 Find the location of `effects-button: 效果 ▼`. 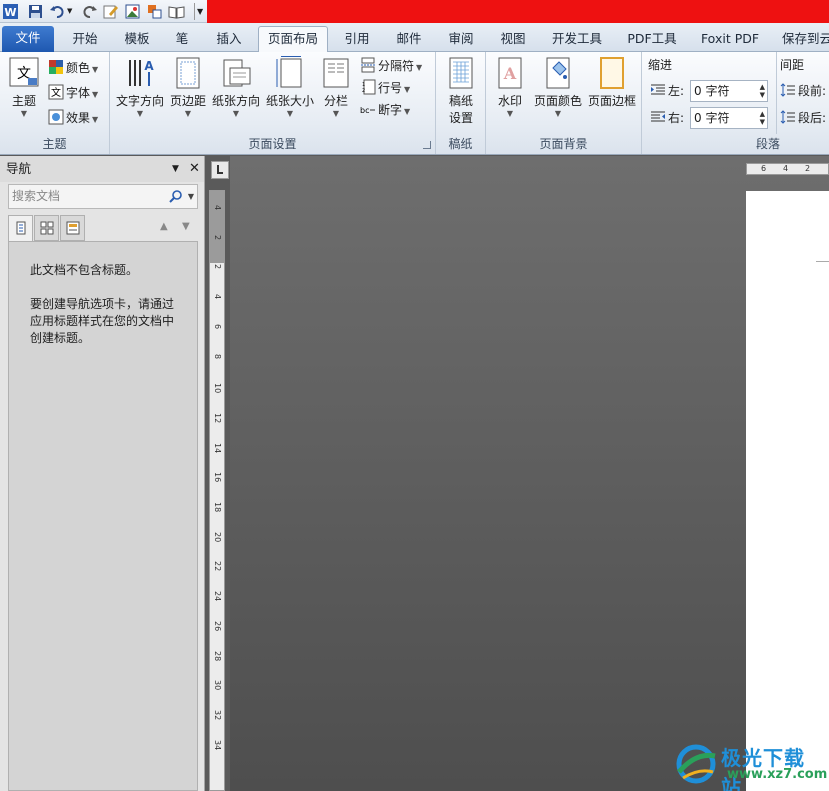

effects-button: 效果 ▼ is located at coordinates (73, 118).